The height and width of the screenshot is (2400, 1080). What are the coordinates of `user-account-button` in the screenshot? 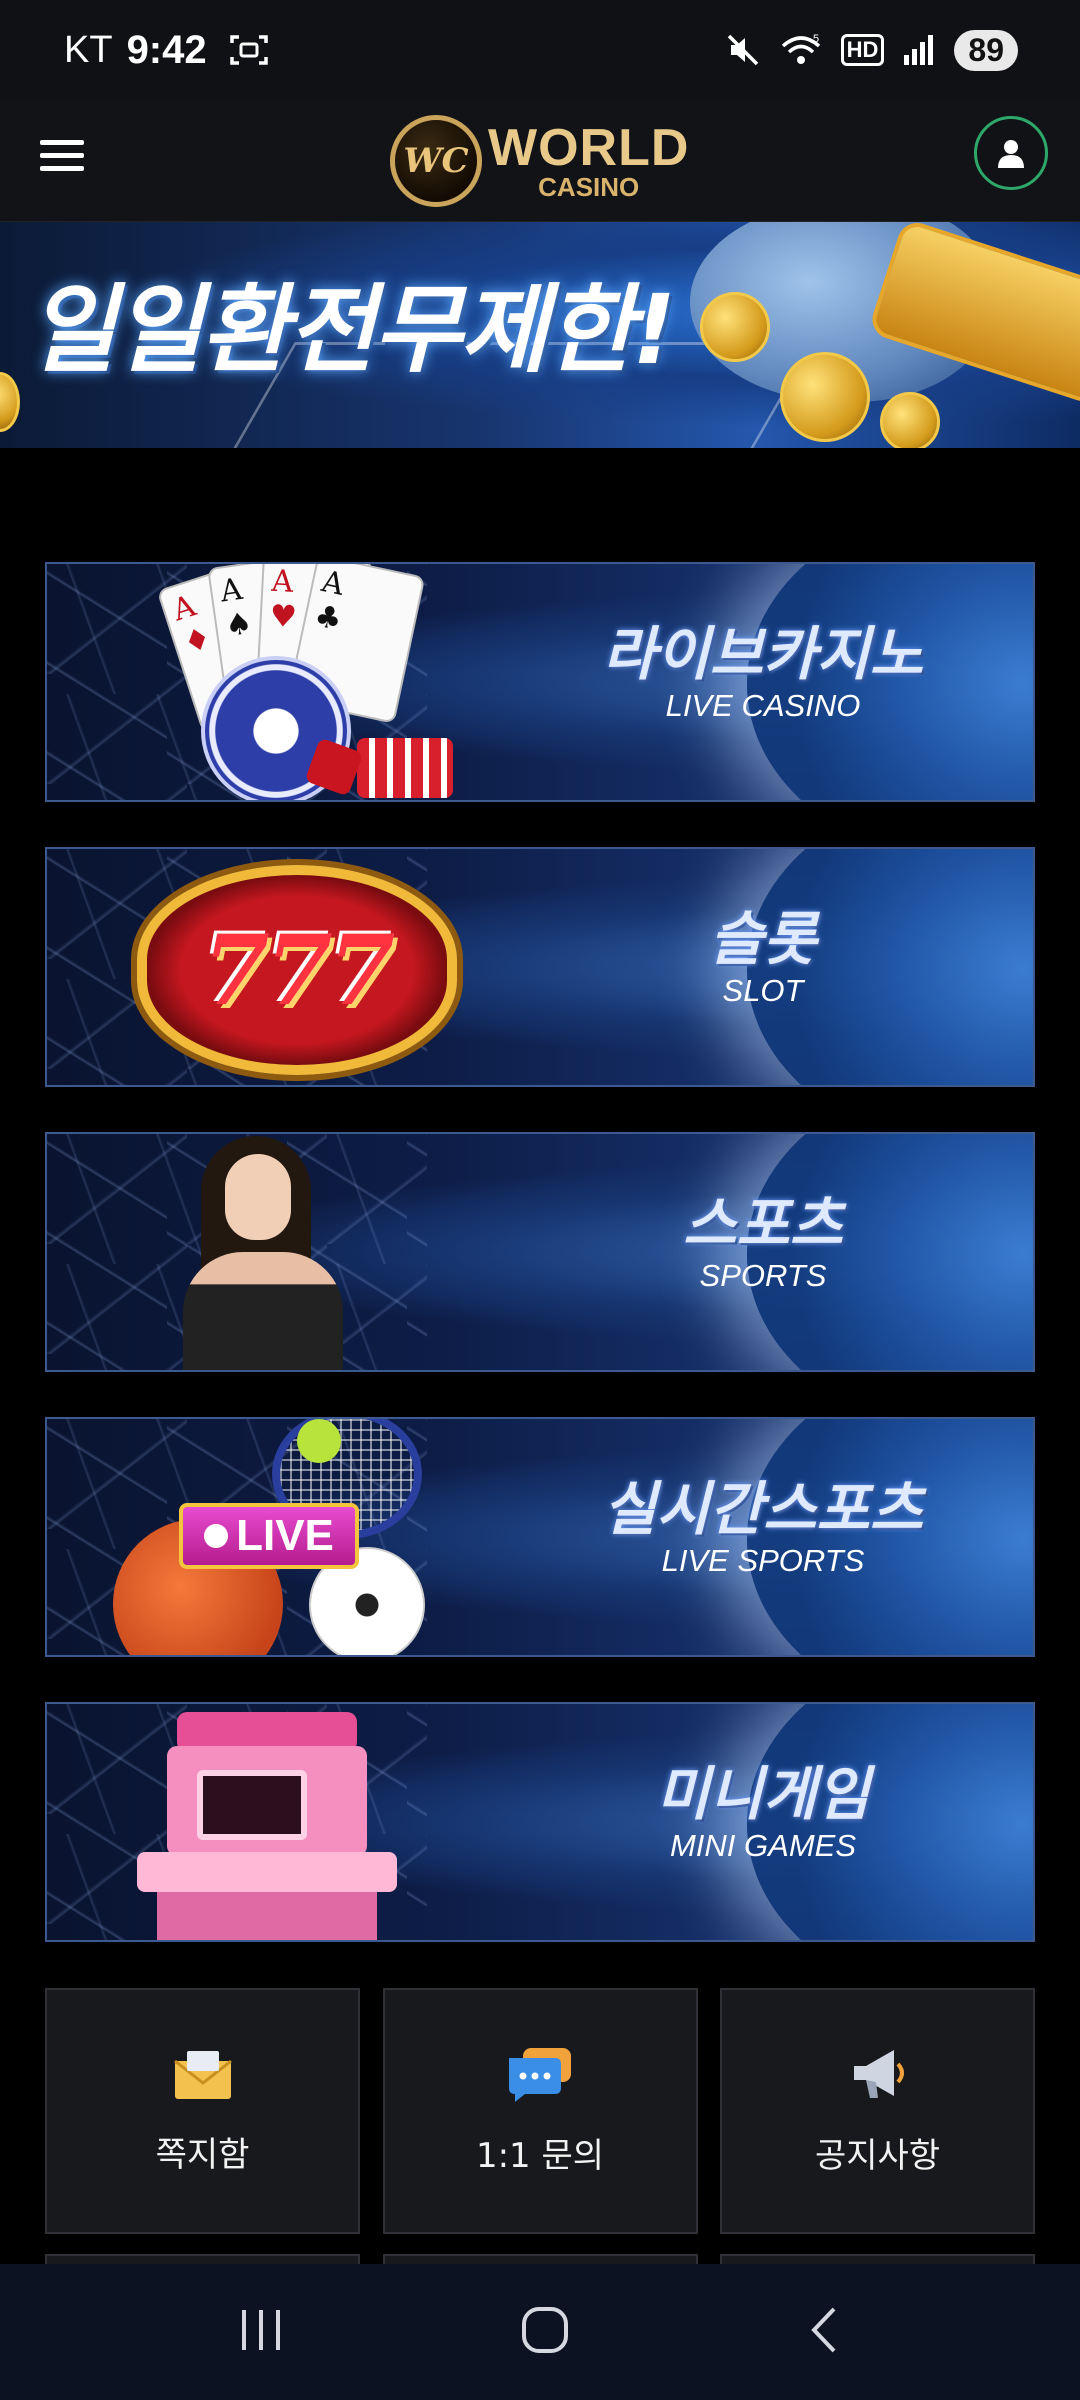 It's located at (1011, 153).